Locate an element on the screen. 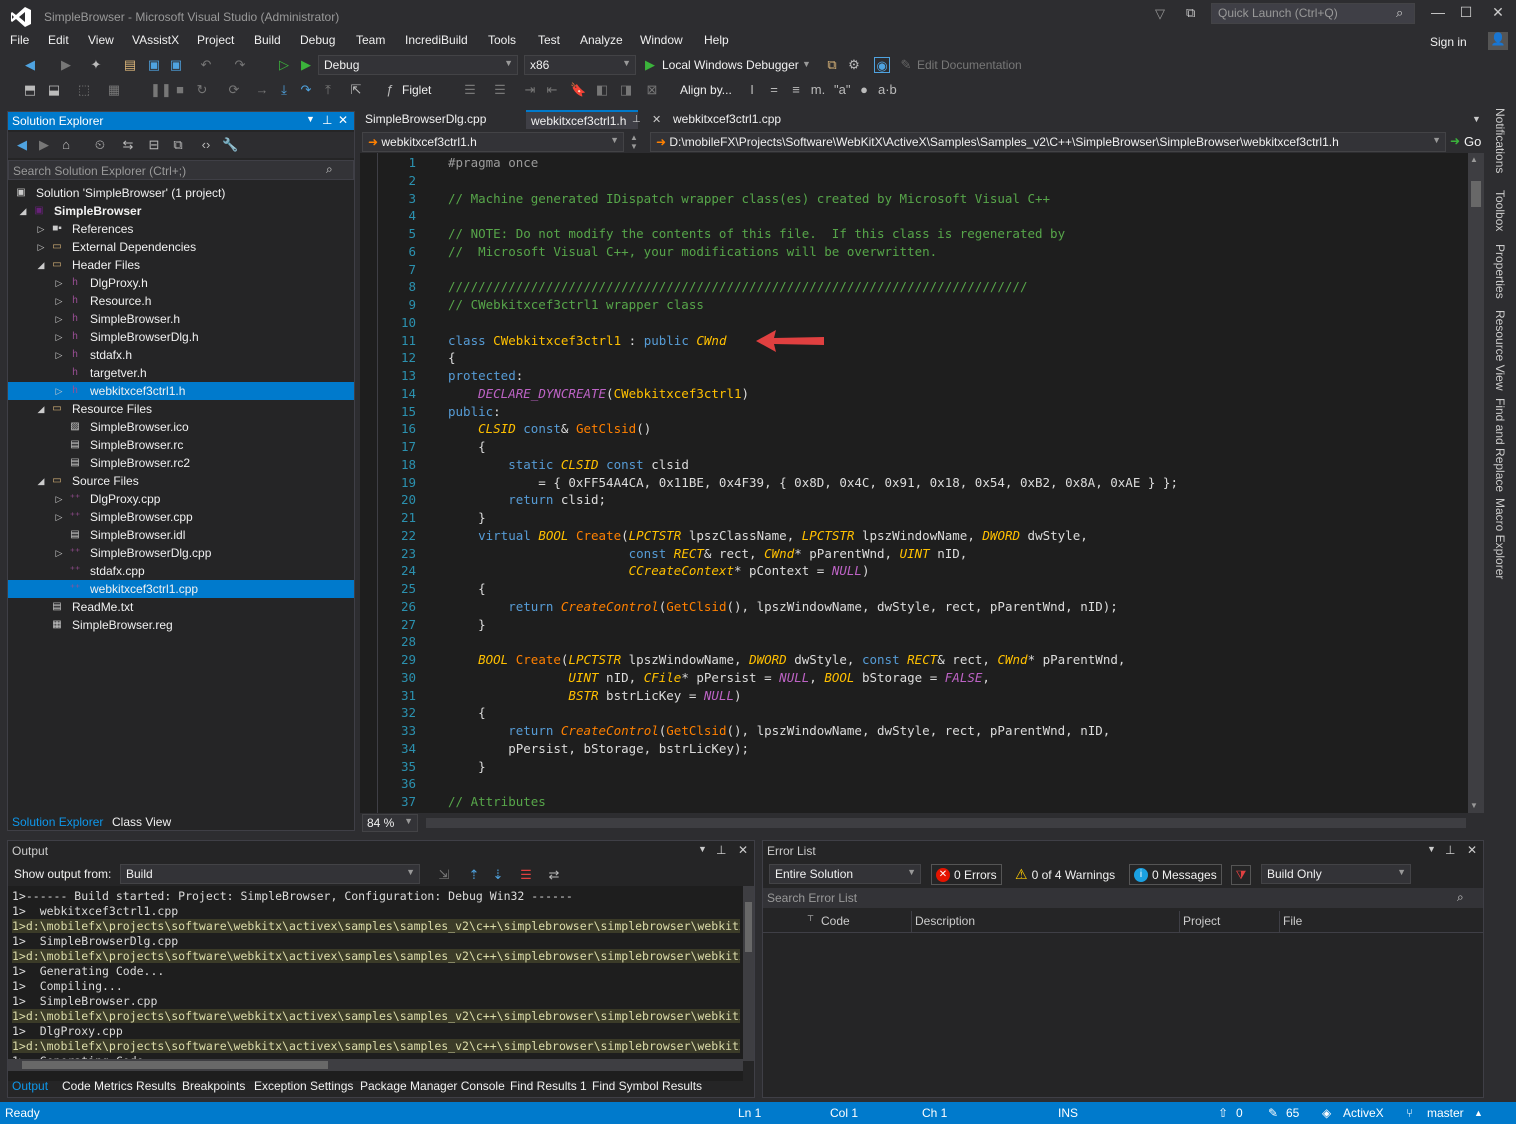  tree-item: ▷ ⁺⁺ DlgProxy.cpp is located at coordinates (181, 499).